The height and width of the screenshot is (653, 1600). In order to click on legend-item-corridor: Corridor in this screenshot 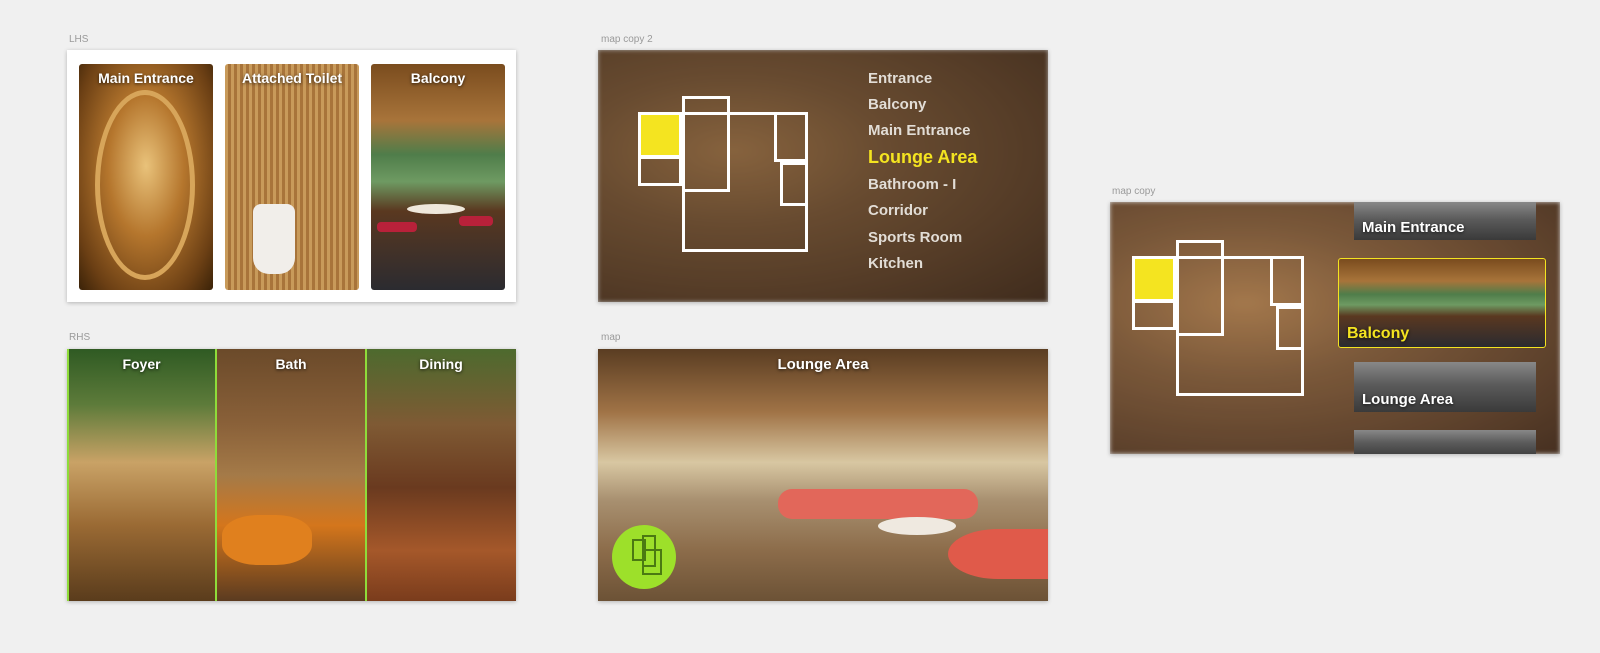, I will do `click(898, 210)`.